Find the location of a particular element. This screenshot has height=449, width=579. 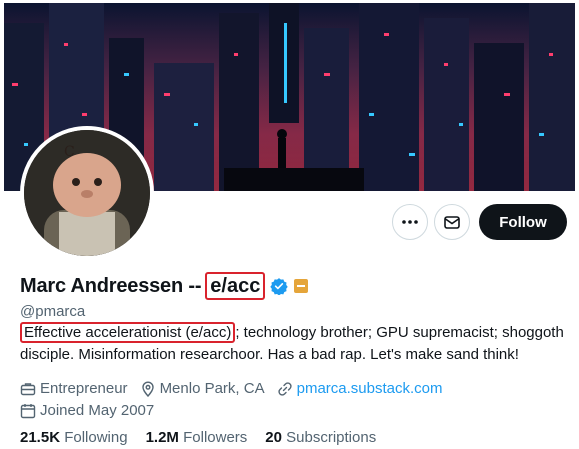

followers-label: Followers is located at coordinates (215, 437).